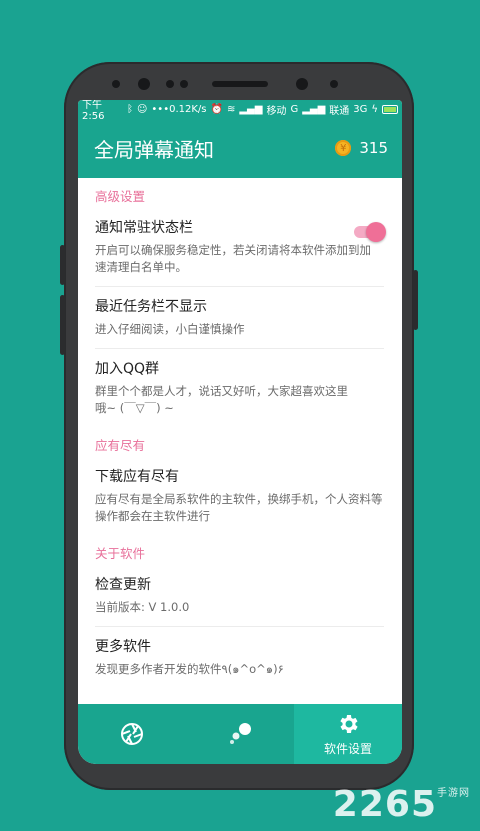  What do you see at coordinates (189, 669) in the screenshot?
I see `setting-desc: 发现更多作者开发的软件٩(๑^o^๑)۶` at bounding box center [189, 669].